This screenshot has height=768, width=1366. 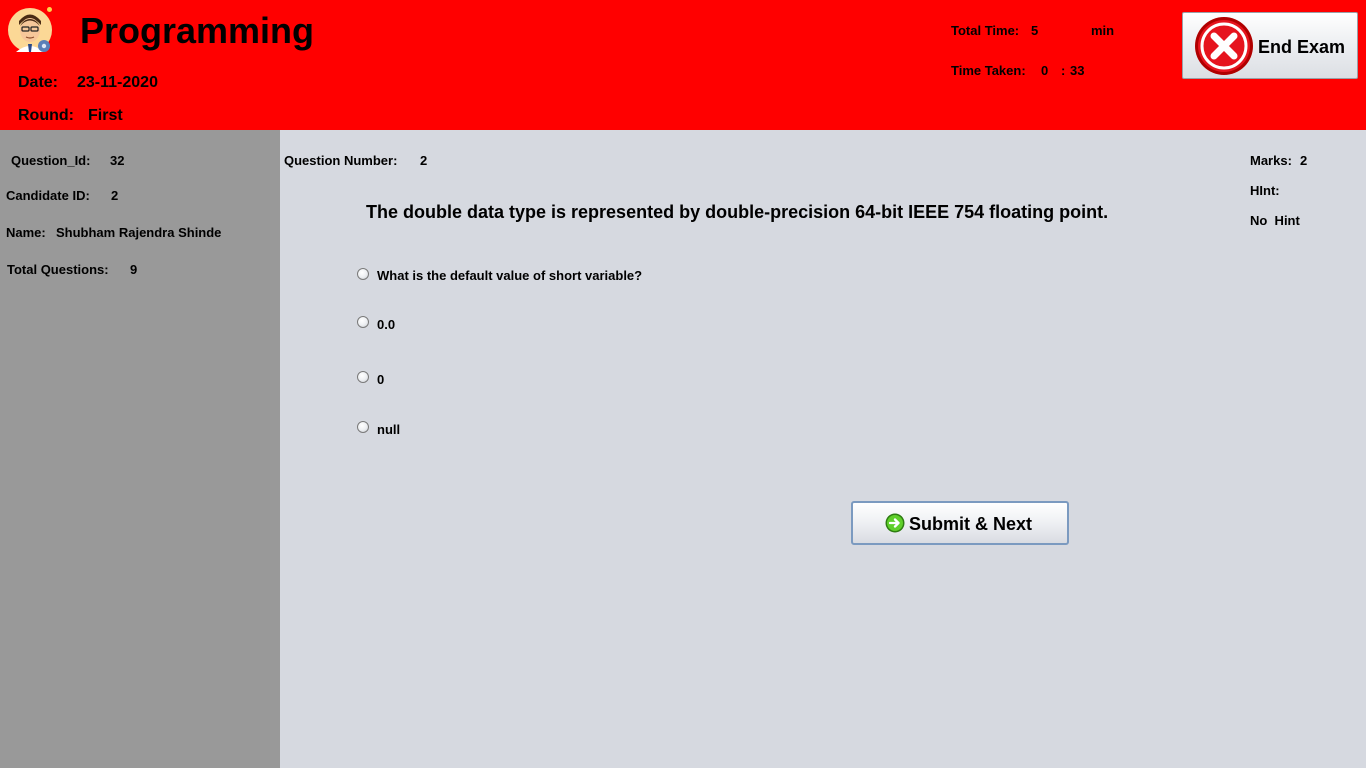 What do you see at coordinates (417, 379) in the screenshot?
I see `option-3: 0` at bounding box center [417, 379].